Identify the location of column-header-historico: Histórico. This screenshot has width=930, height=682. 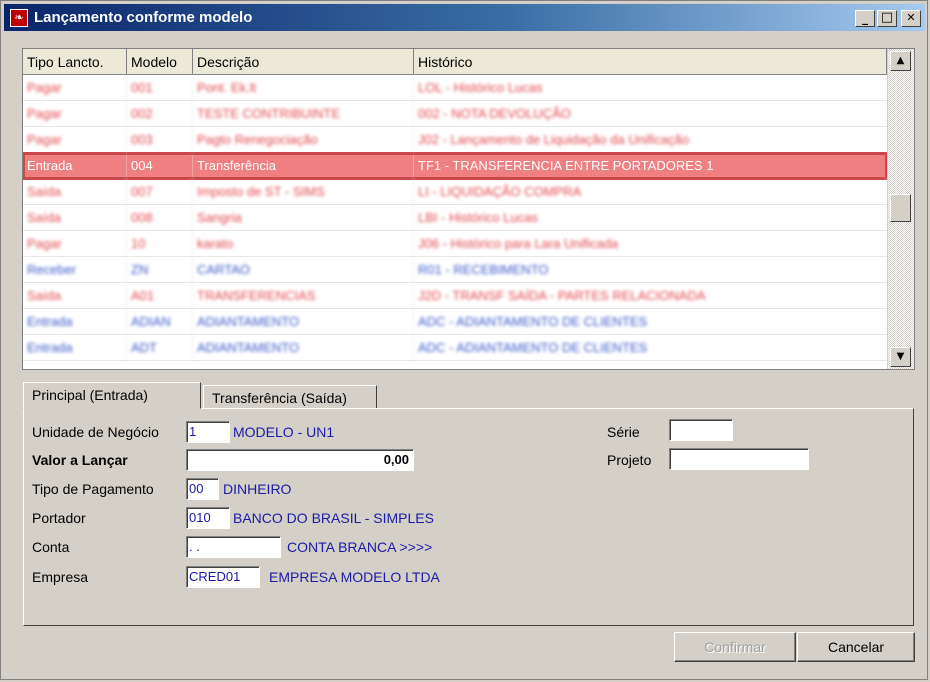
(650, 62).